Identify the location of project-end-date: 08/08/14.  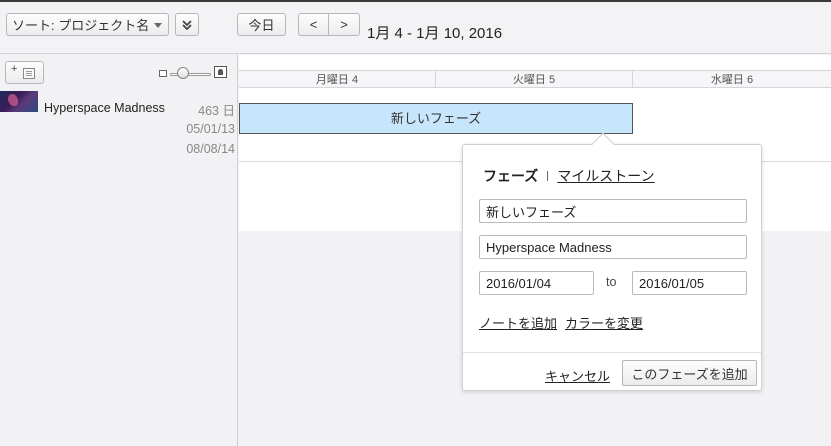
(210, 149).